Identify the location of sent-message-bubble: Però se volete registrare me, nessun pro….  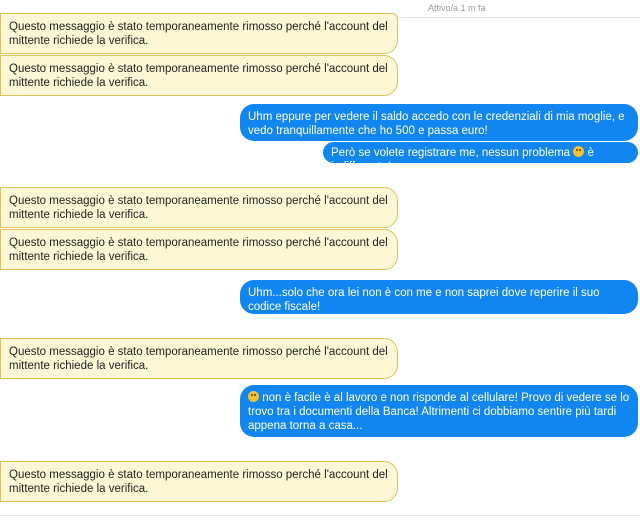
(480, 157).